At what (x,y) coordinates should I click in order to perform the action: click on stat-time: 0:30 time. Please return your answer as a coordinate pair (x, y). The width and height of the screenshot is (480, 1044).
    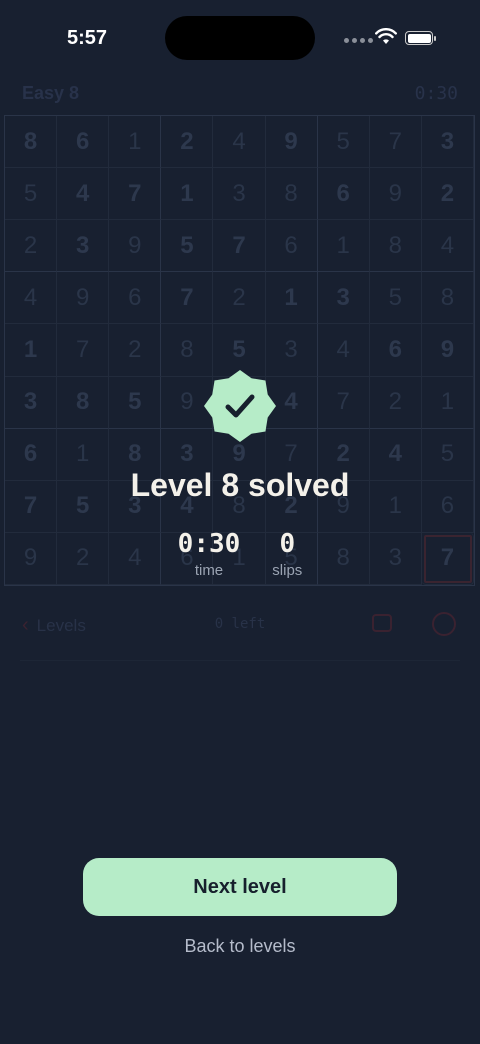
    Looking at the image, I should click on (209, 553).